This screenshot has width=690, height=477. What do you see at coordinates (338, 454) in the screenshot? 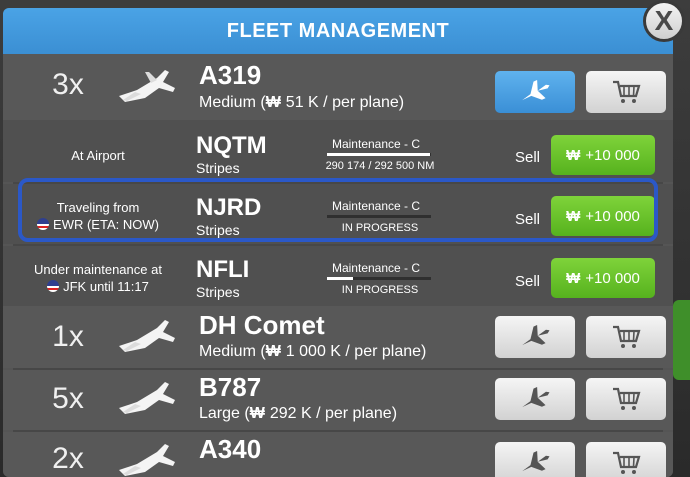
I see `model-row-a340: 2x A340` at bounding box center [338, 454].